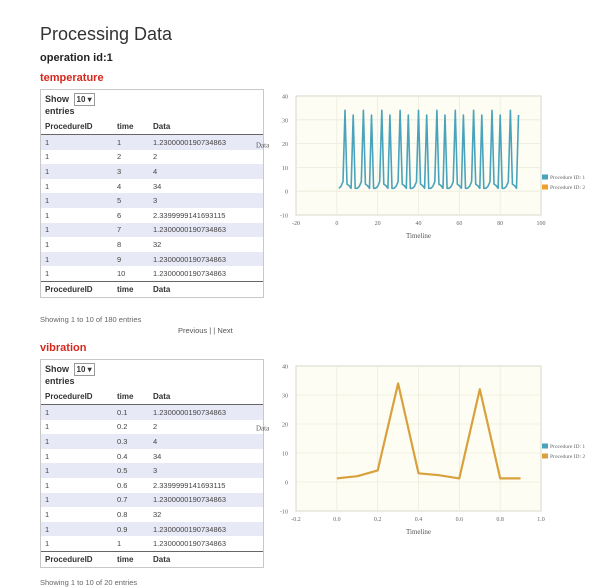  I want to click on table-row: 1 0.1 1.2300000190734863, so click(152, 412).